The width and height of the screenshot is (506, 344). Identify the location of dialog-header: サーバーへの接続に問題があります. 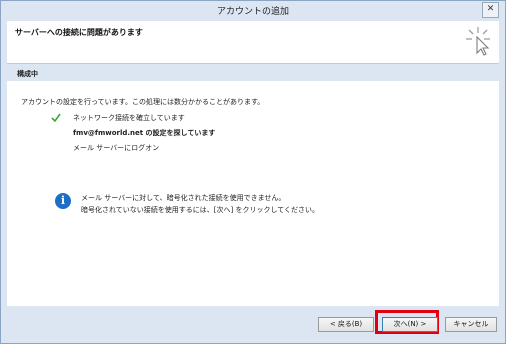
(253, 42).